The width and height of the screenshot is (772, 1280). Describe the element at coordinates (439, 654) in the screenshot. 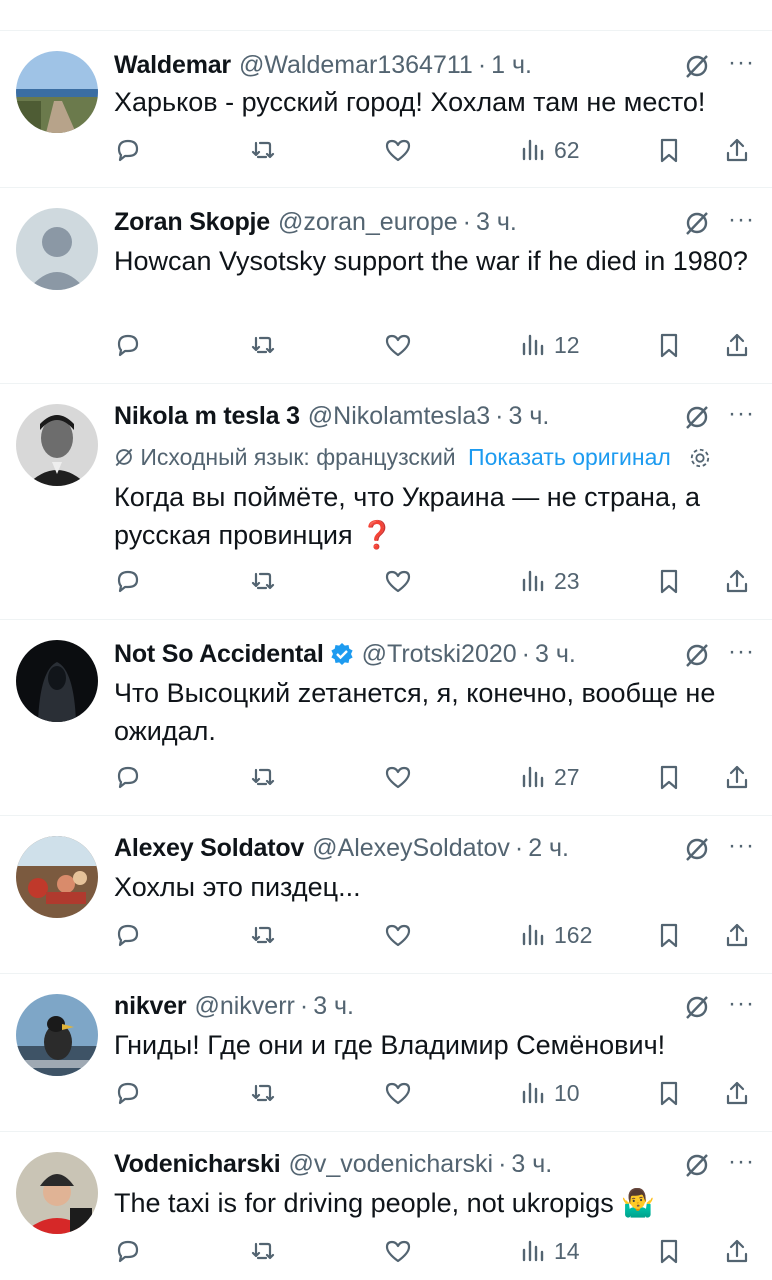

I see `user-handle: @Trotski2020` at that location.